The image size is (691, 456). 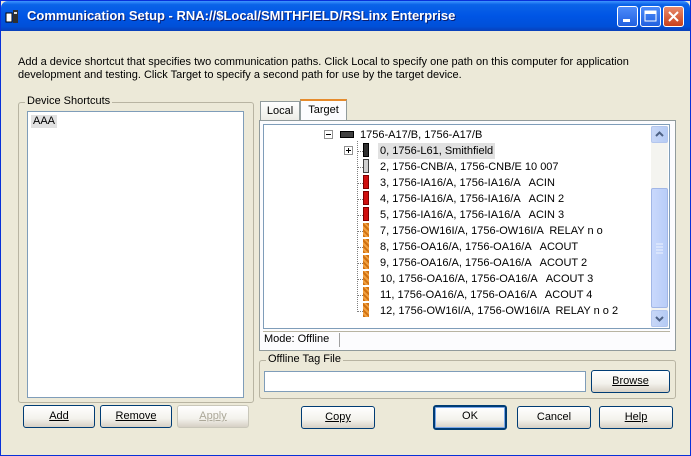 I want to click on network-module-icon, so click(x=366, y=166).